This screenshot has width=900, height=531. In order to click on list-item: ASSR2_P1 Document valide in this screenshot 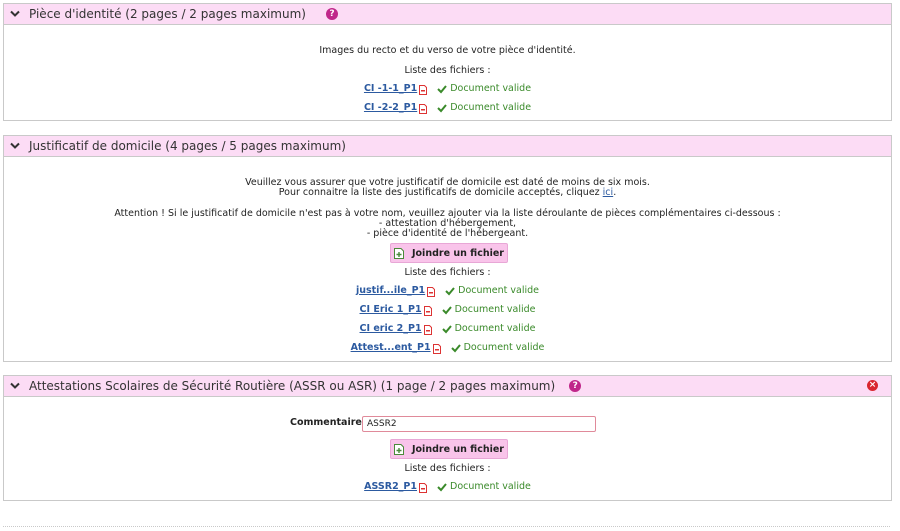, I will do `click(447, 487)`.